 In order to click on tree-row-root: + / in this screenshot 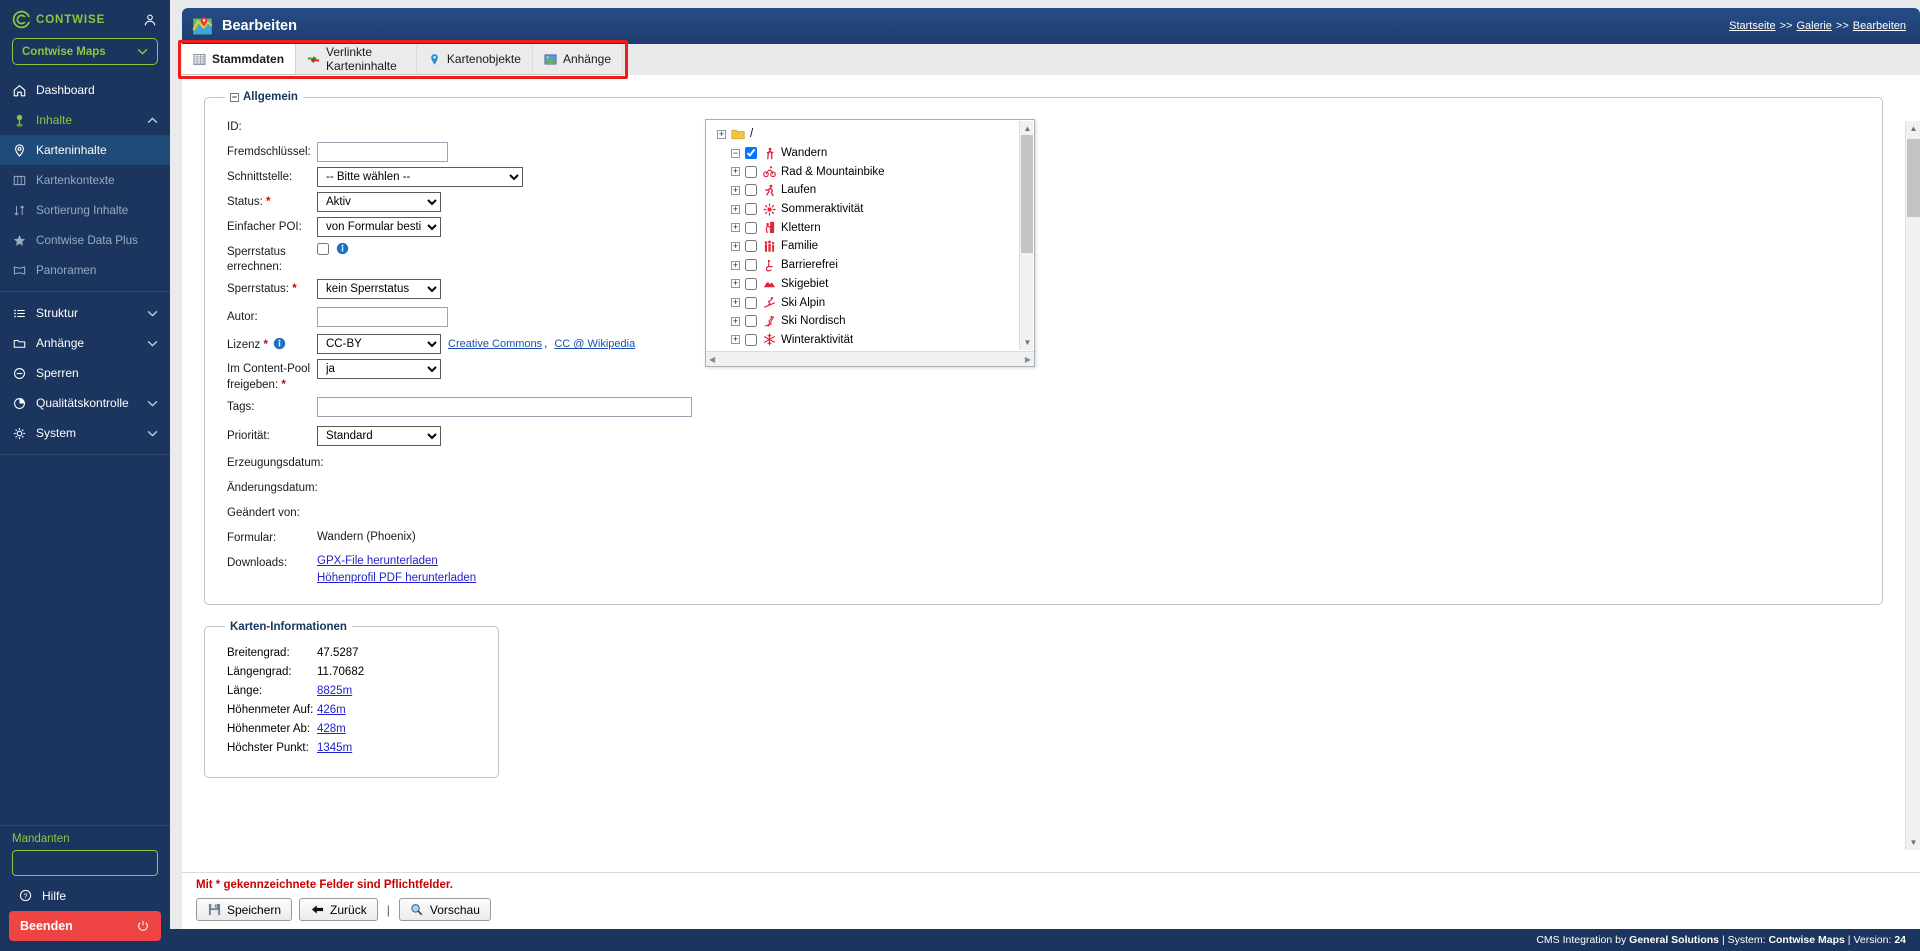, I will do `click(873, 134)`.